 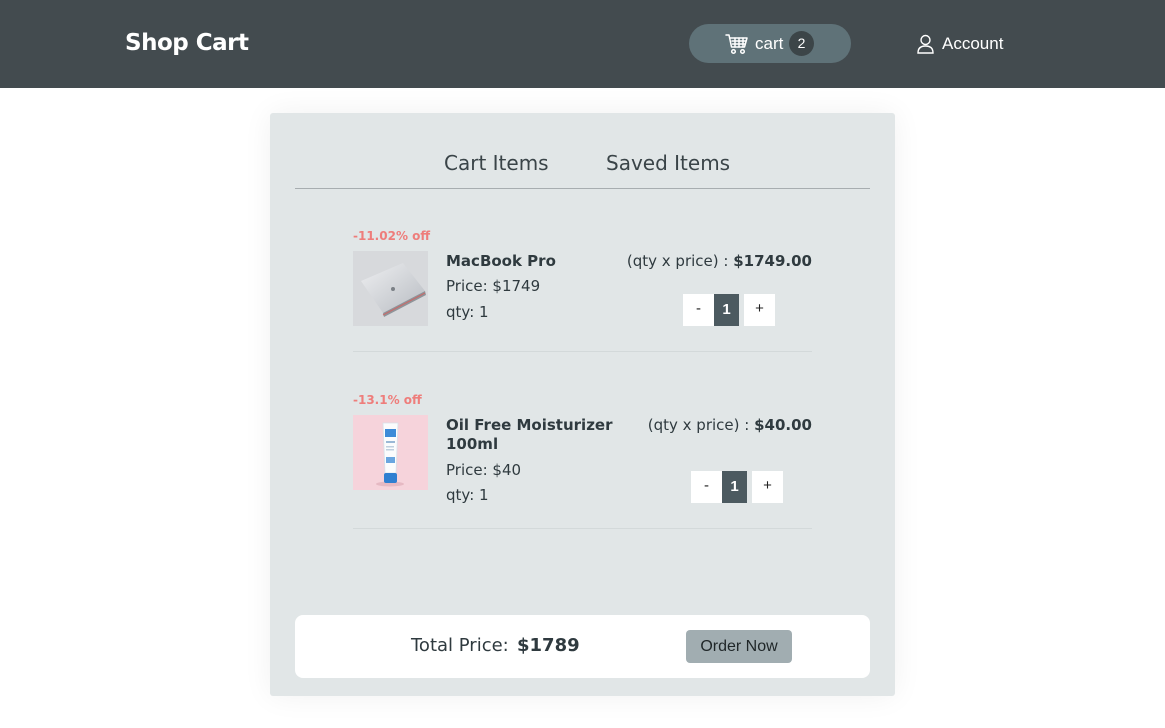 What do you see at coordinates (548, 645) in the screenshot?
I see `total-price-value: $1789` at bounding box center [548, 645].